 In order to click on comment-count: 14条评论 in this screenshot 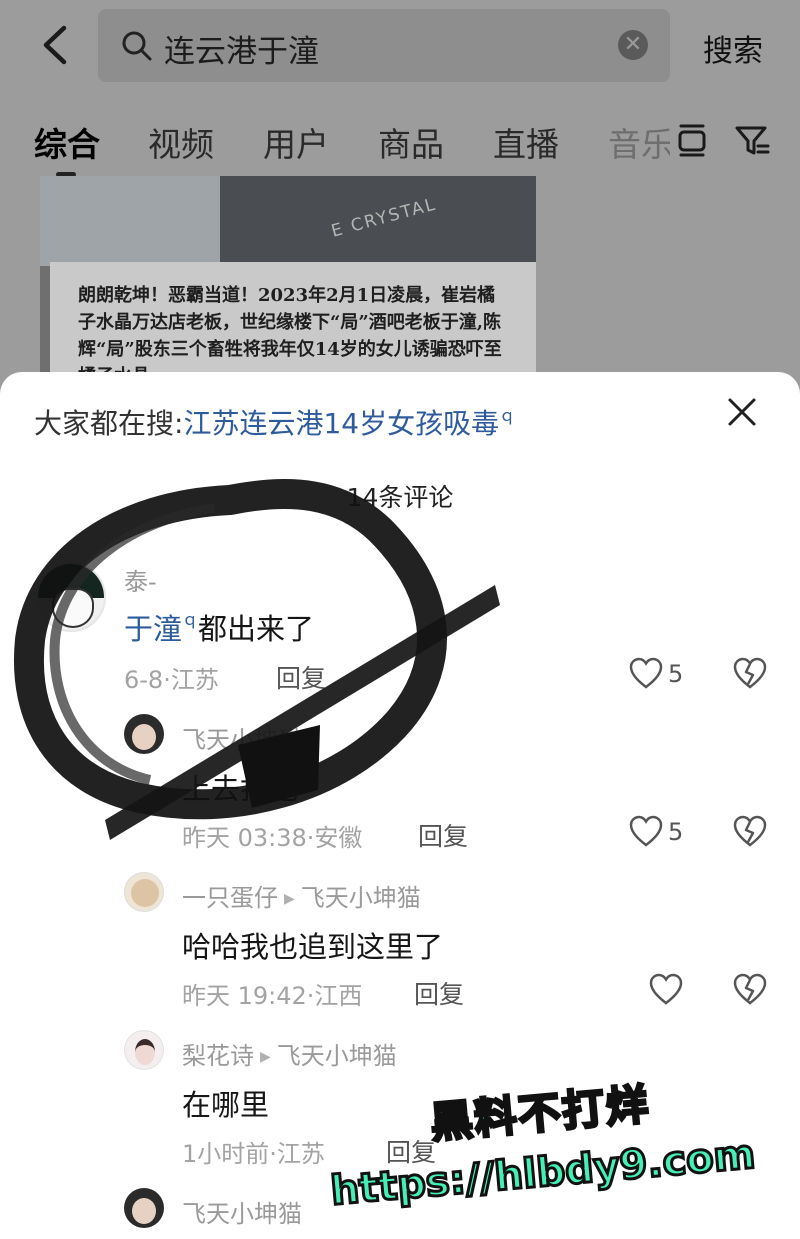, I will do `click(400, 497)`.